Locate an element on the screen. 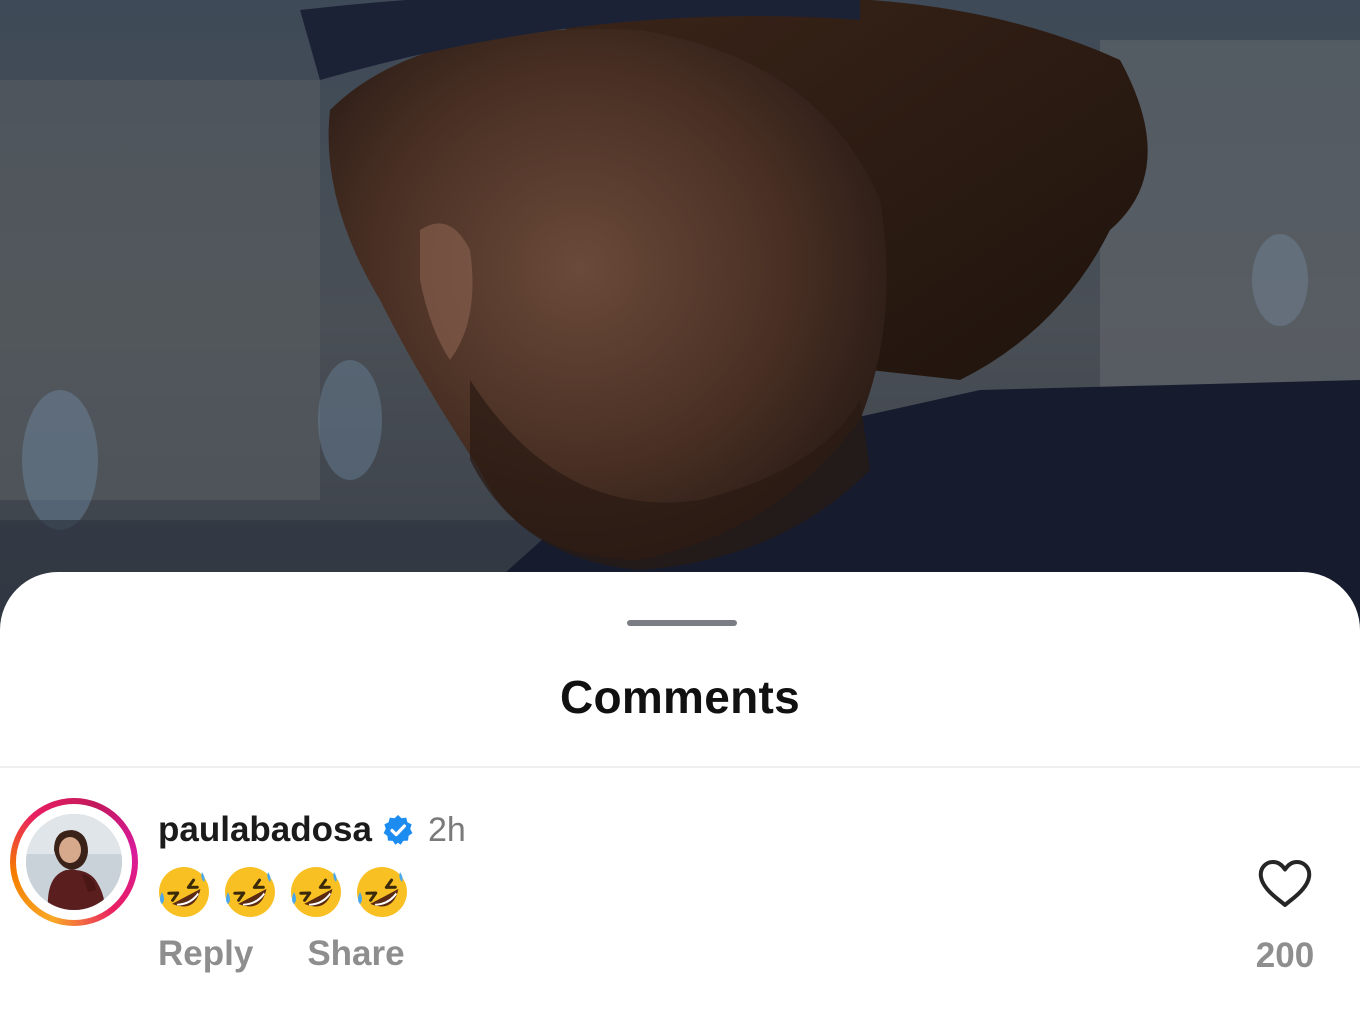 The height and width of the screenshot is (1010, 1360). avatar-story-ring is located at coordinates (74, 862).